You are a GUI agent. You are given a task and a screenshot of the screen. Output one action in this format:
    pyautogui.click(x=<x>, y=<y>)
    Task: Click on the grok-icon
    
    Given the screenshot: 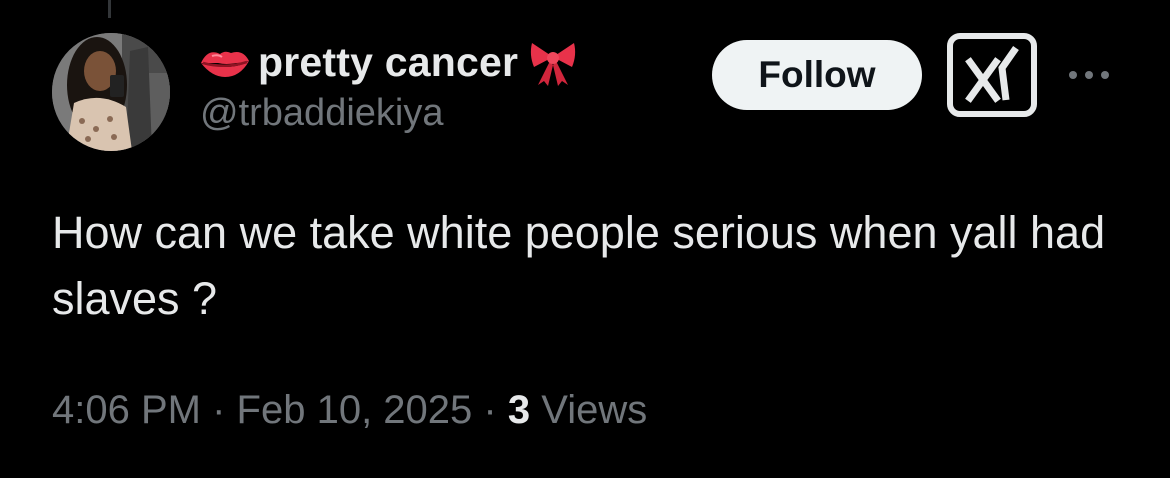 What is the action you would take?
    pyautogui.click(x=992, y=75)
    